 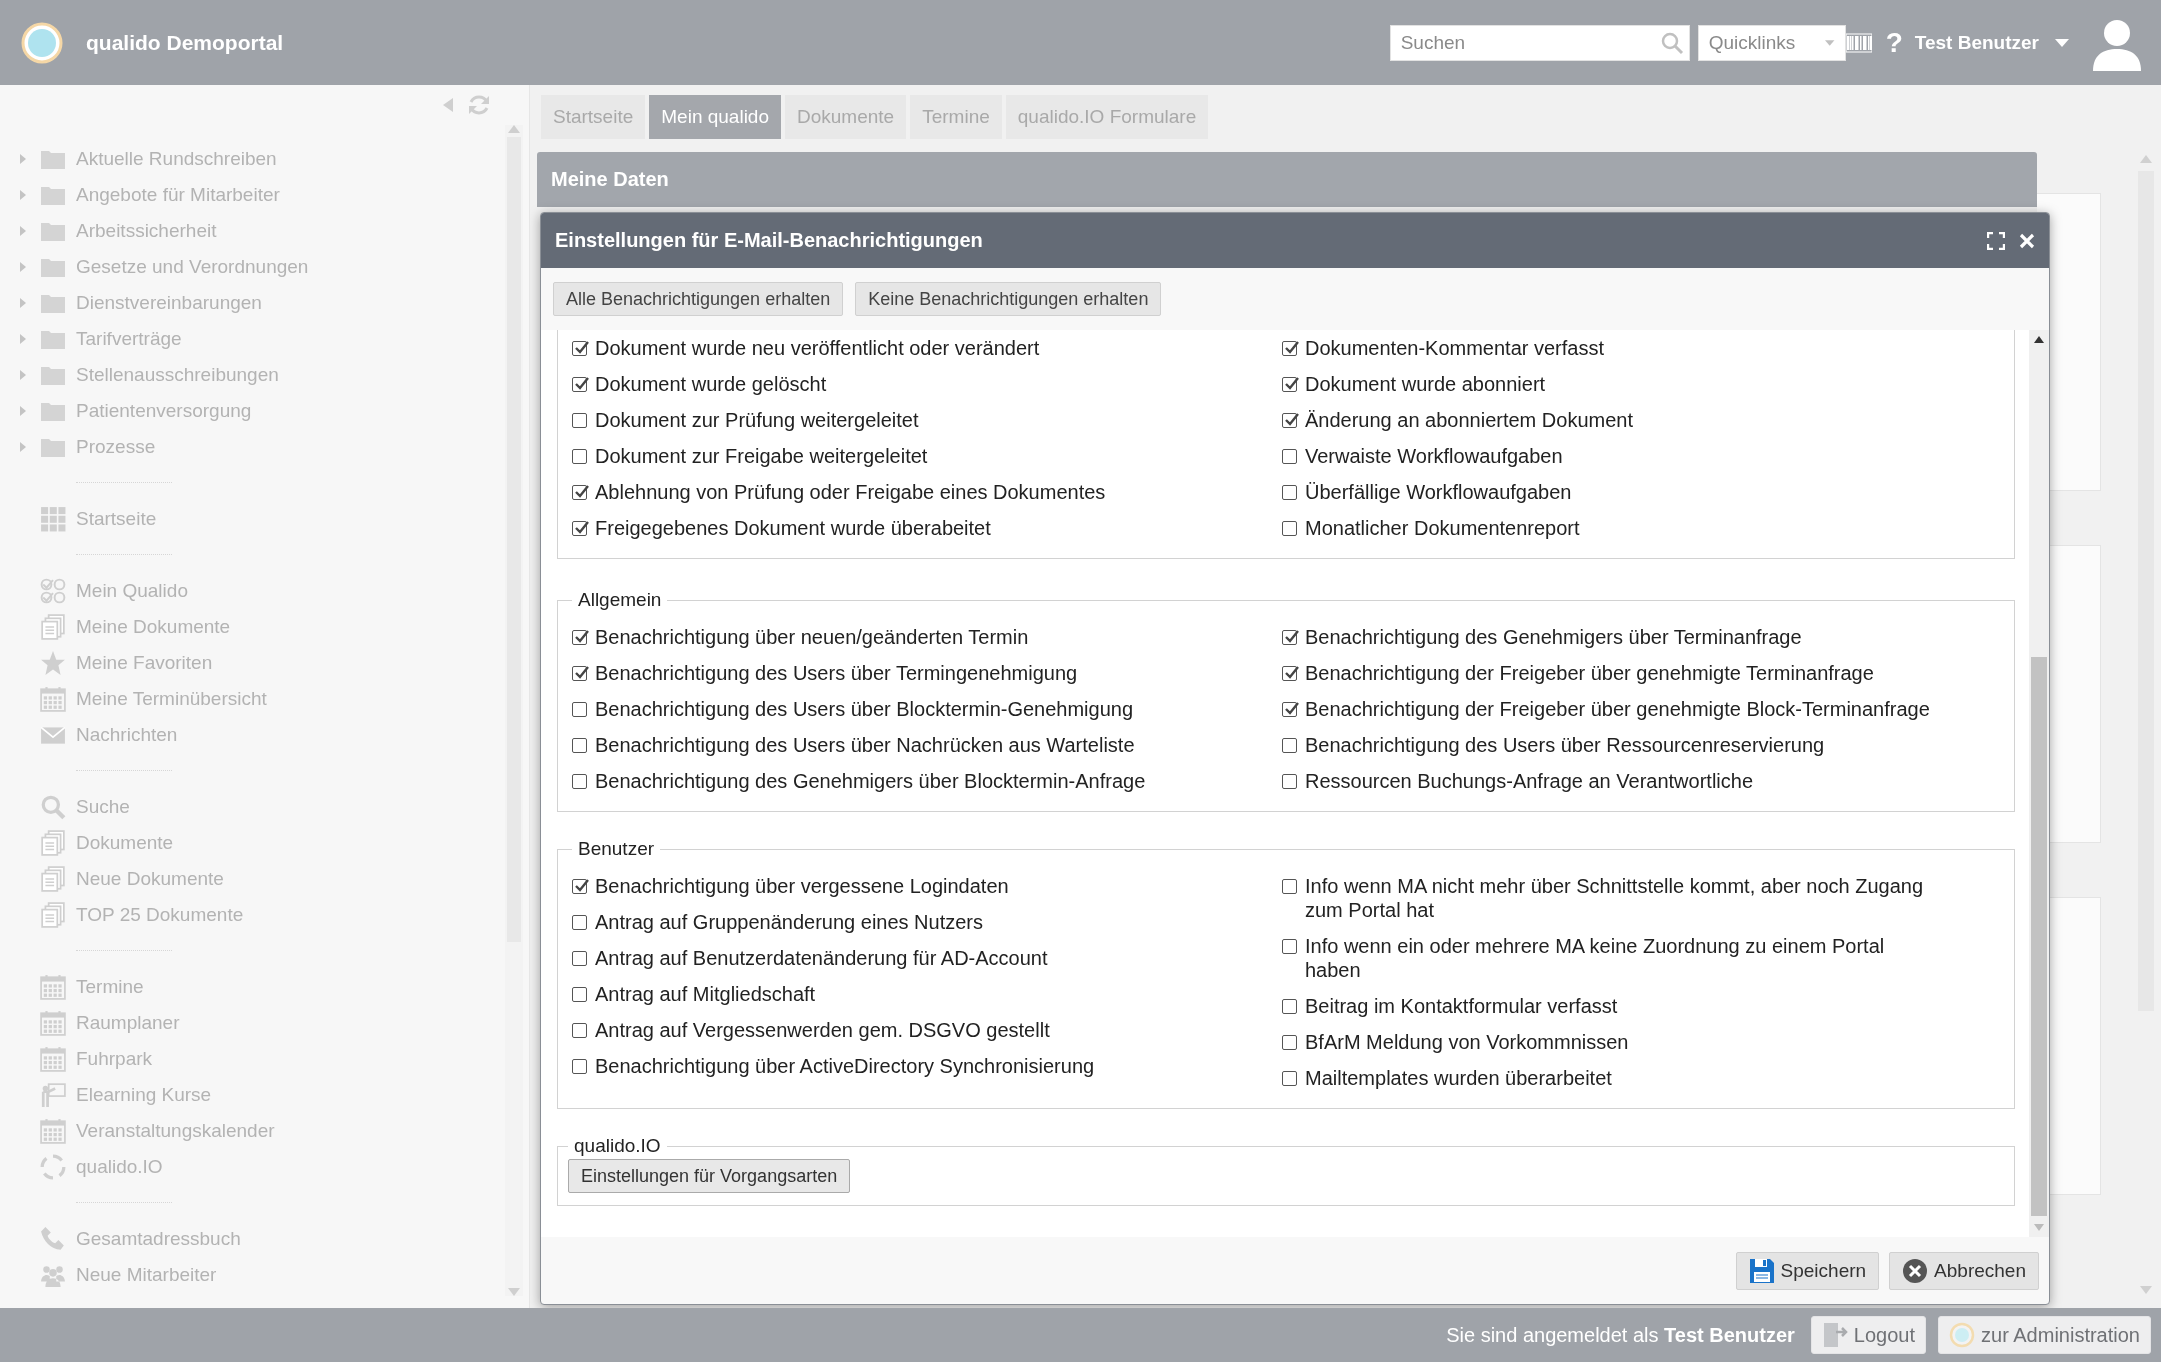 I want to click on nav-item: Meine Favoriten, so click(x=144, y=663).